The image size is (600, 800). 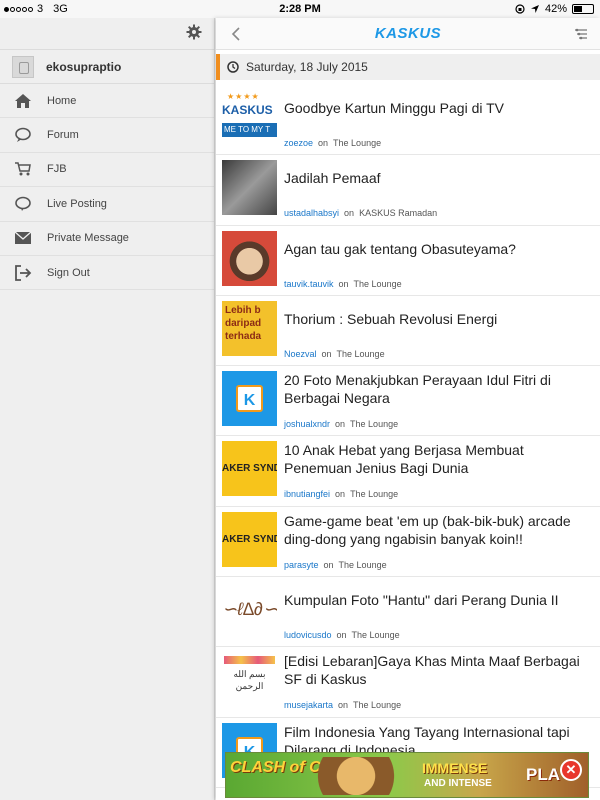 What do you see at coordinates (366, 776) in the screenshot?
I see `ad-character-image` at bounding box center [366, 776].